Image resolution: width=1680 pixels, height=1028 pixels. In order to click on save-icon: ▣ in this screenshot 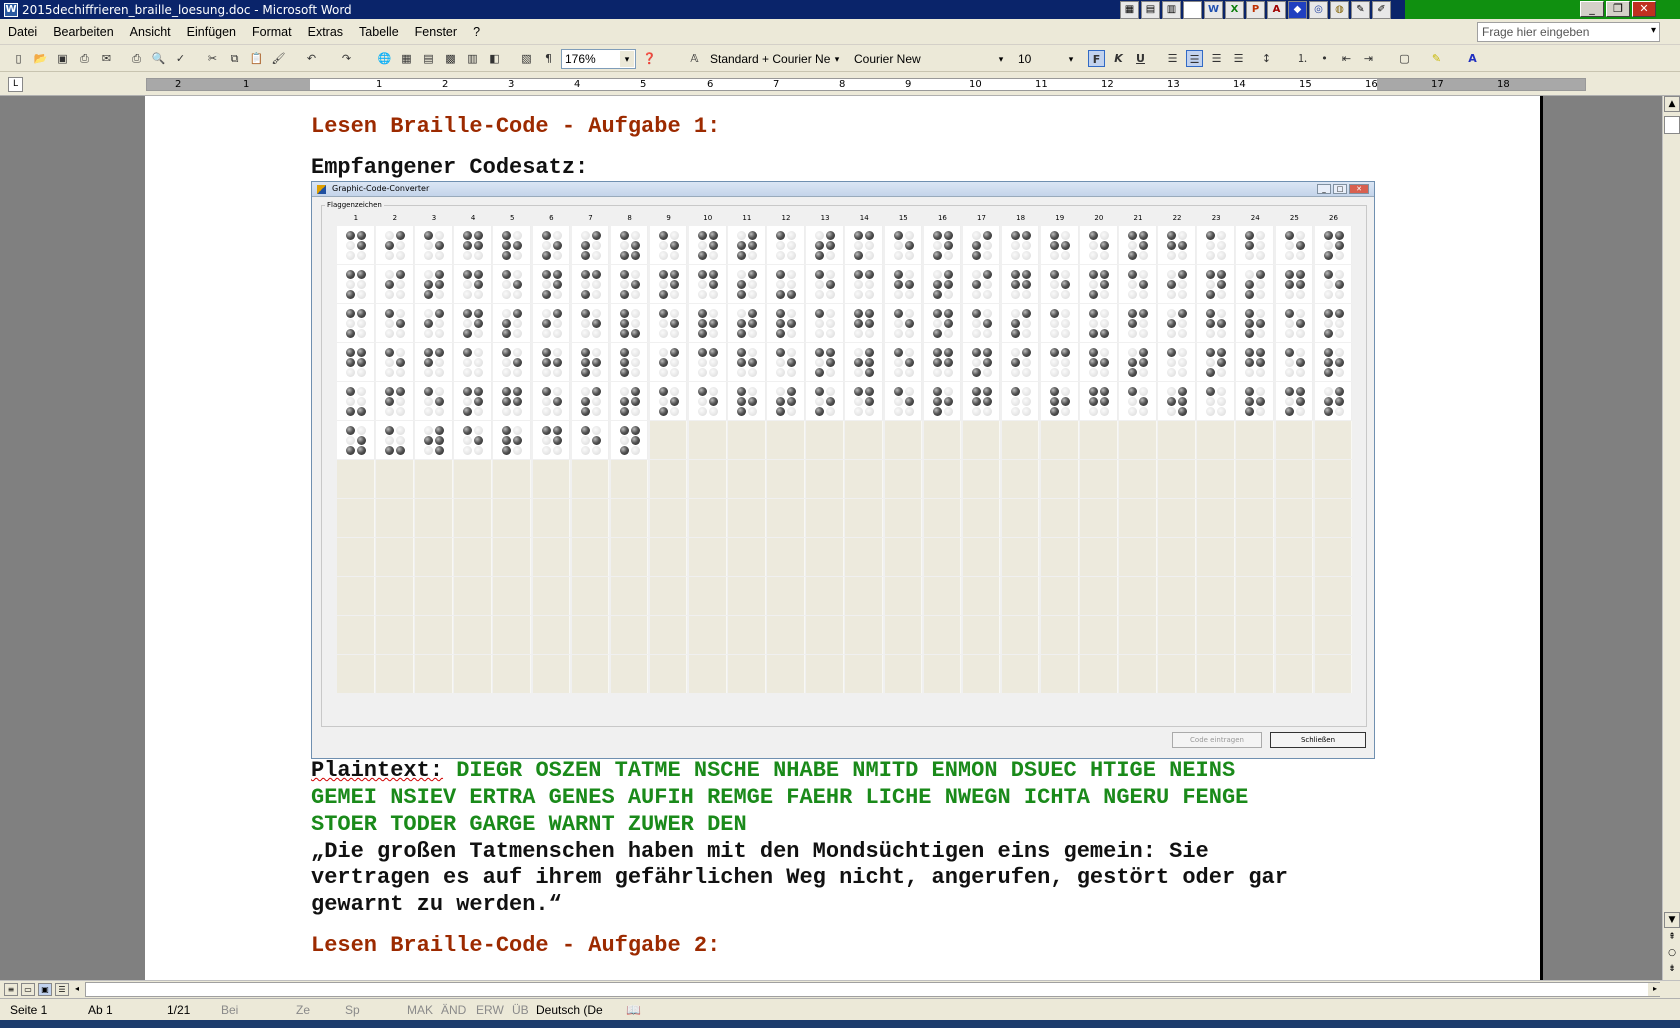, I will do `click(62, 58)`.